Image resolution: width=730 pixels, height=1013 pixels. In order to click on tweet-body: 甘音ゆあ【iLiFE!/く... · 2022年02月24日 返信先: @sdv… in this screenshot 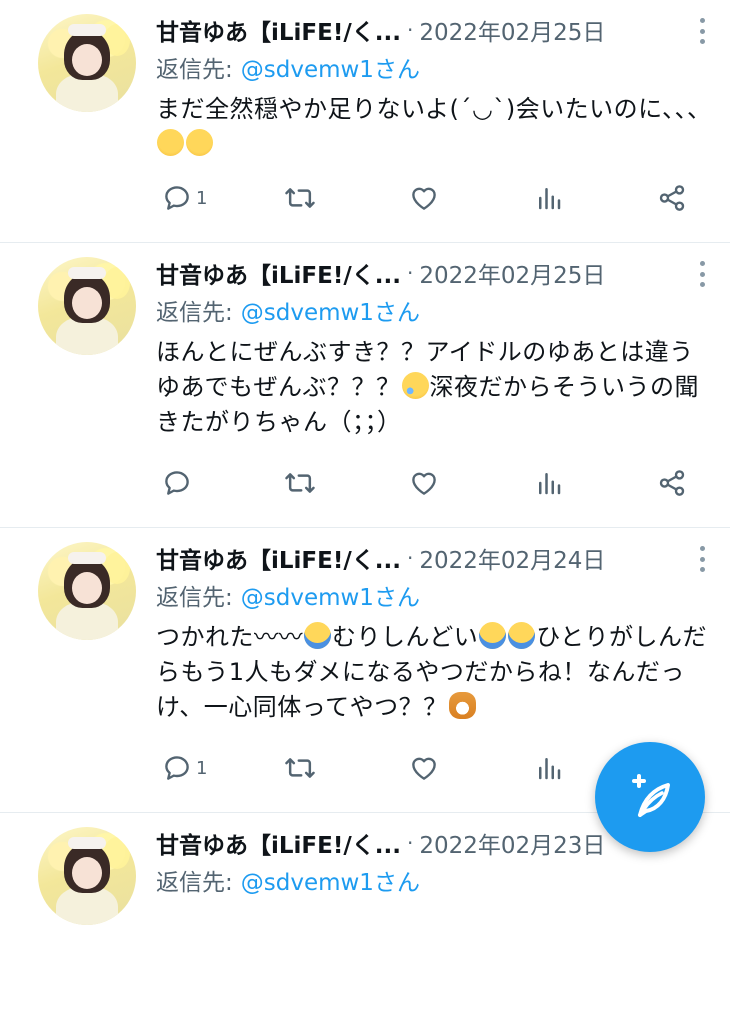, I will do `click(437, 631)`.